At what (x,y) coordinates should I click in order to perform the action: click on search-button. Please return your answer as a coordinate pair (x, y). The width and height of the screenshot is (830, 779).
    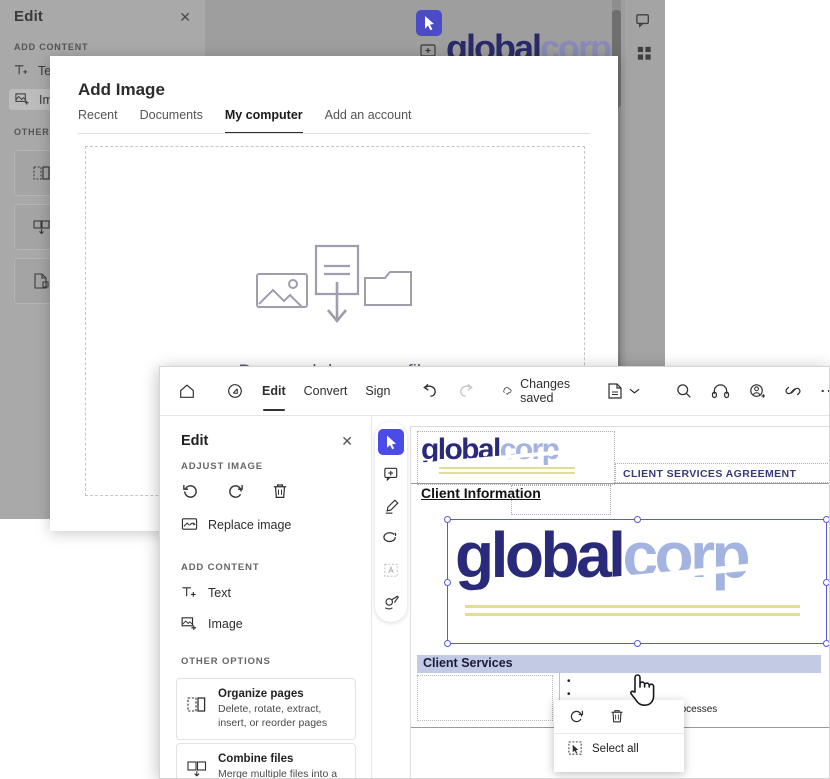
    Looking at the image, I should click on (675, 391).